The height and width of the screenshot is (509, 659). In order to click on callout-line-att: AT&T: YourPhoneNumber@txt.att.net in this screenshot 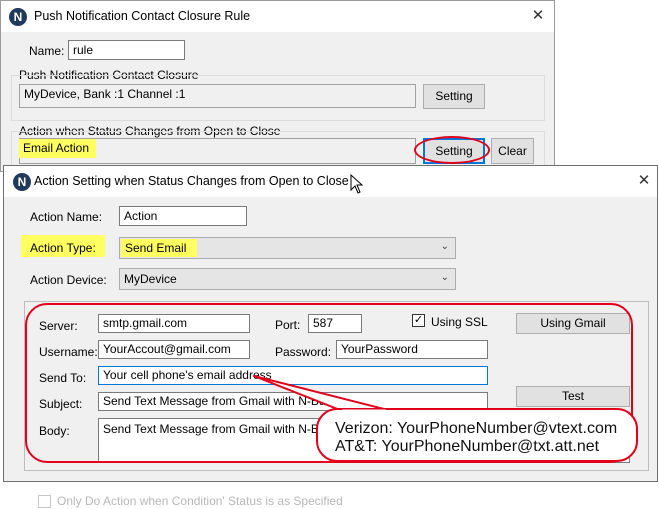, I will do `click(467, 446)`.